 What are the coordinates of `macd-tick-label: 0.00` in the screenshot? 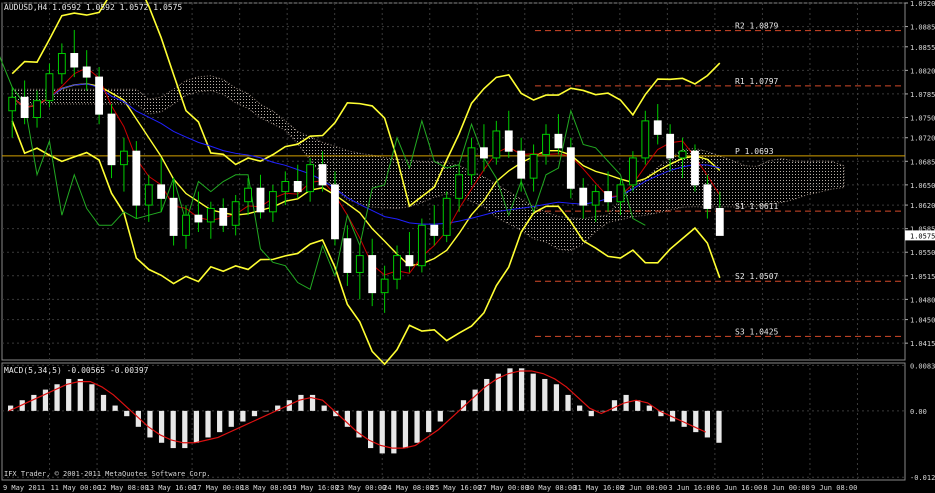 It's located at (918, 412).